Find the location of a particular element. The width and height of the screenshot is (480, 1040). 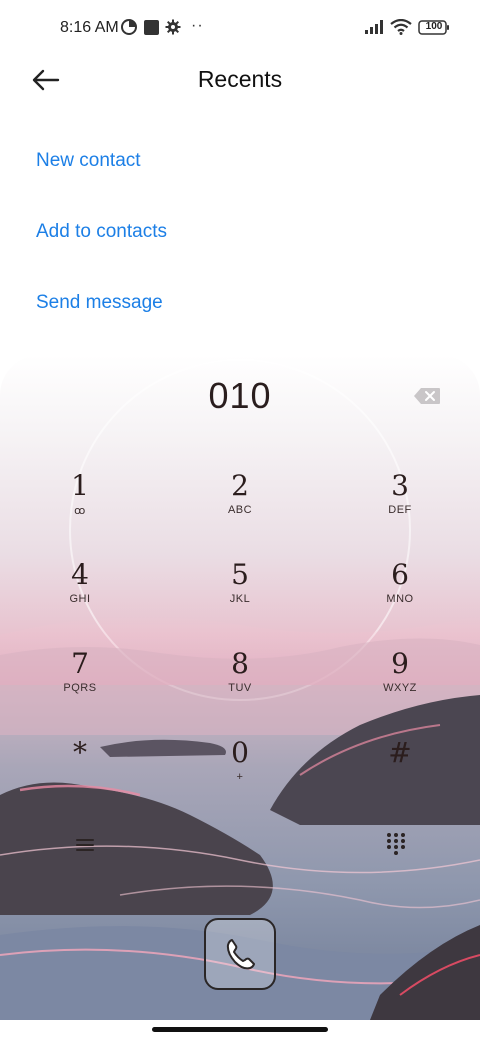

status-bar: 8:16 AM ·· 100 is located at coordinates (240, 28).